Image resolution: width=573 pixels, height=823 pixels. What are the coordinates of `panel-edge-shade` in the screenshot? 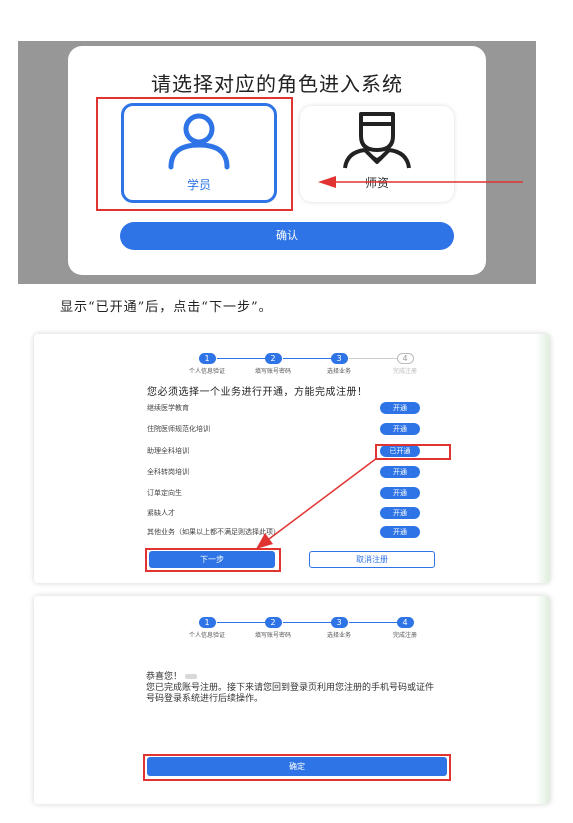 It's located at (543, 700).